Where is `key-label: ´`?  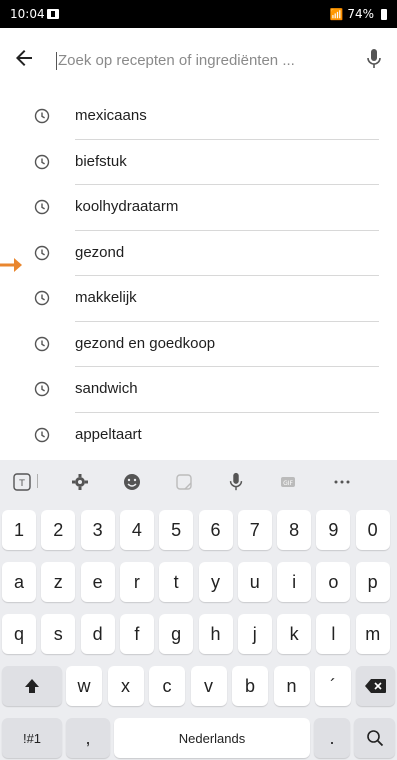 key-label: ´ is located at coordinates (333, 685).